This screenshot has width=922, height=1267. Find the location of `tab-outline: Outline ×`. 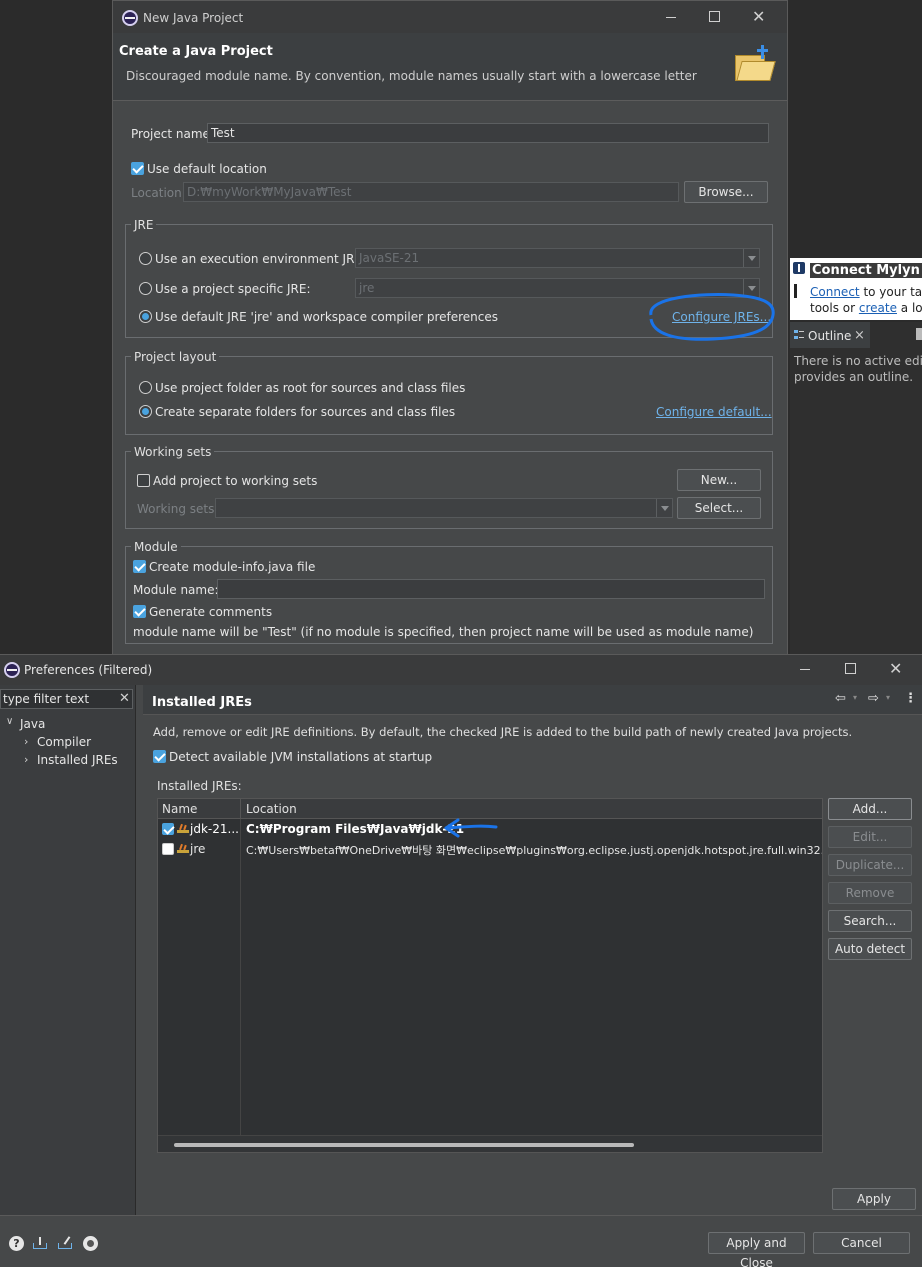

tab-outline: Outline × is located at coordinates (830, 335).